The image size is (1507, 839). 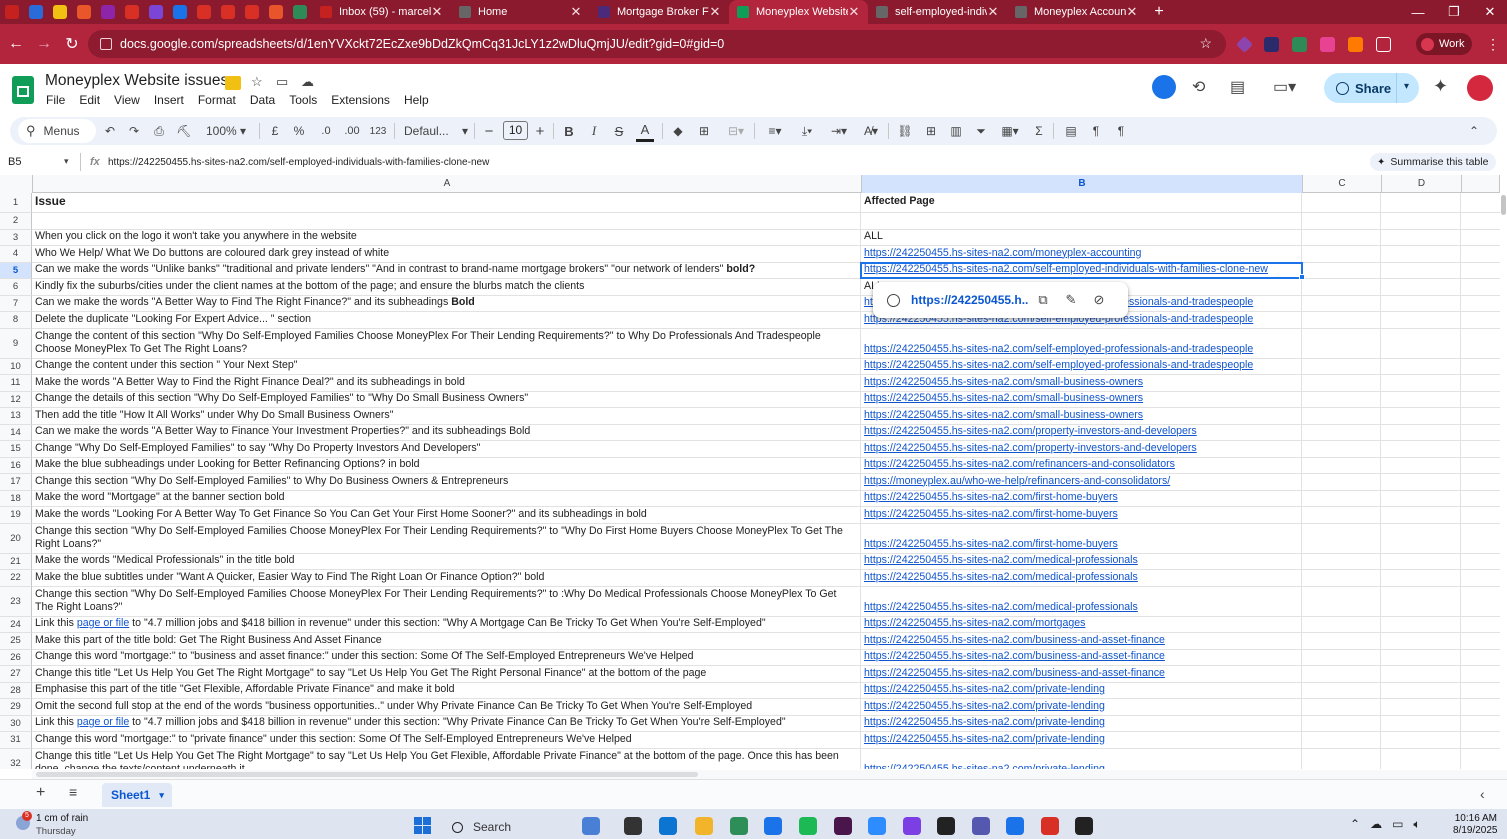 I want to click on app-script-icon, so click(x=1164, y=87).